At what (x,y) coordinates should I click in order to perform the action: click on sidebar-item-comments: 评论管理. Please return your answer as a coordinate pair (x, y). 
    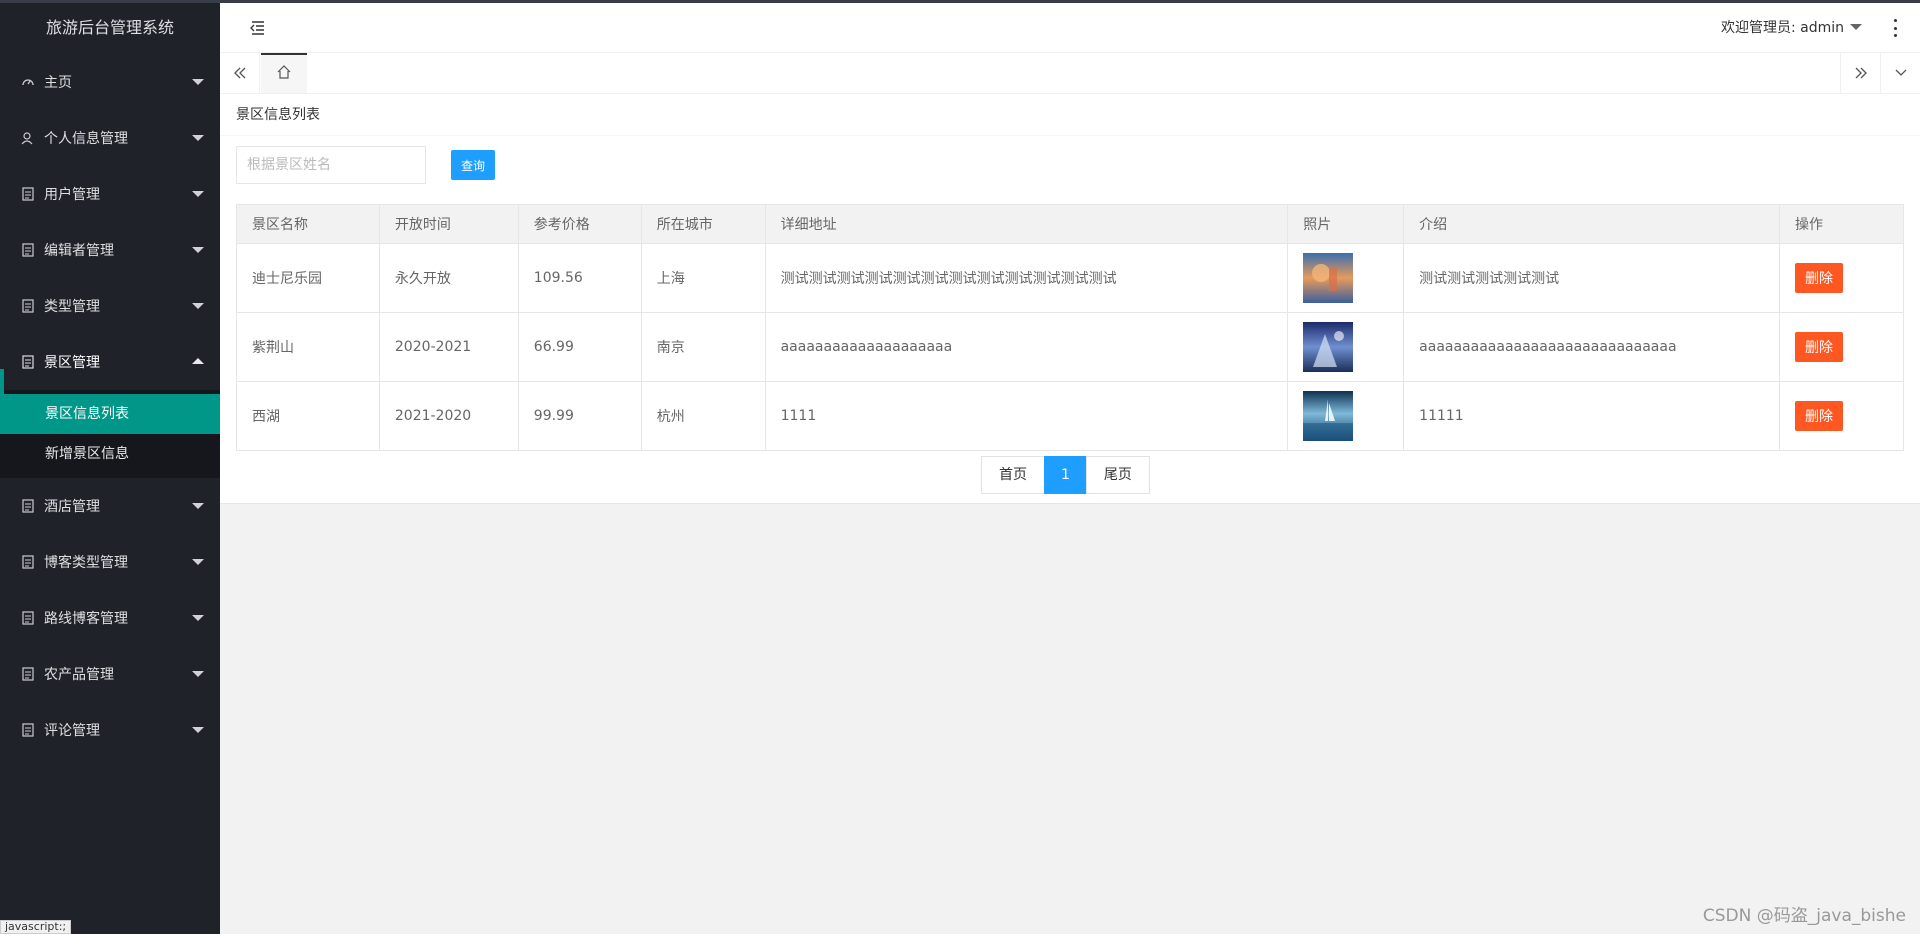
    Looking at the image, I should click on (110, 730).